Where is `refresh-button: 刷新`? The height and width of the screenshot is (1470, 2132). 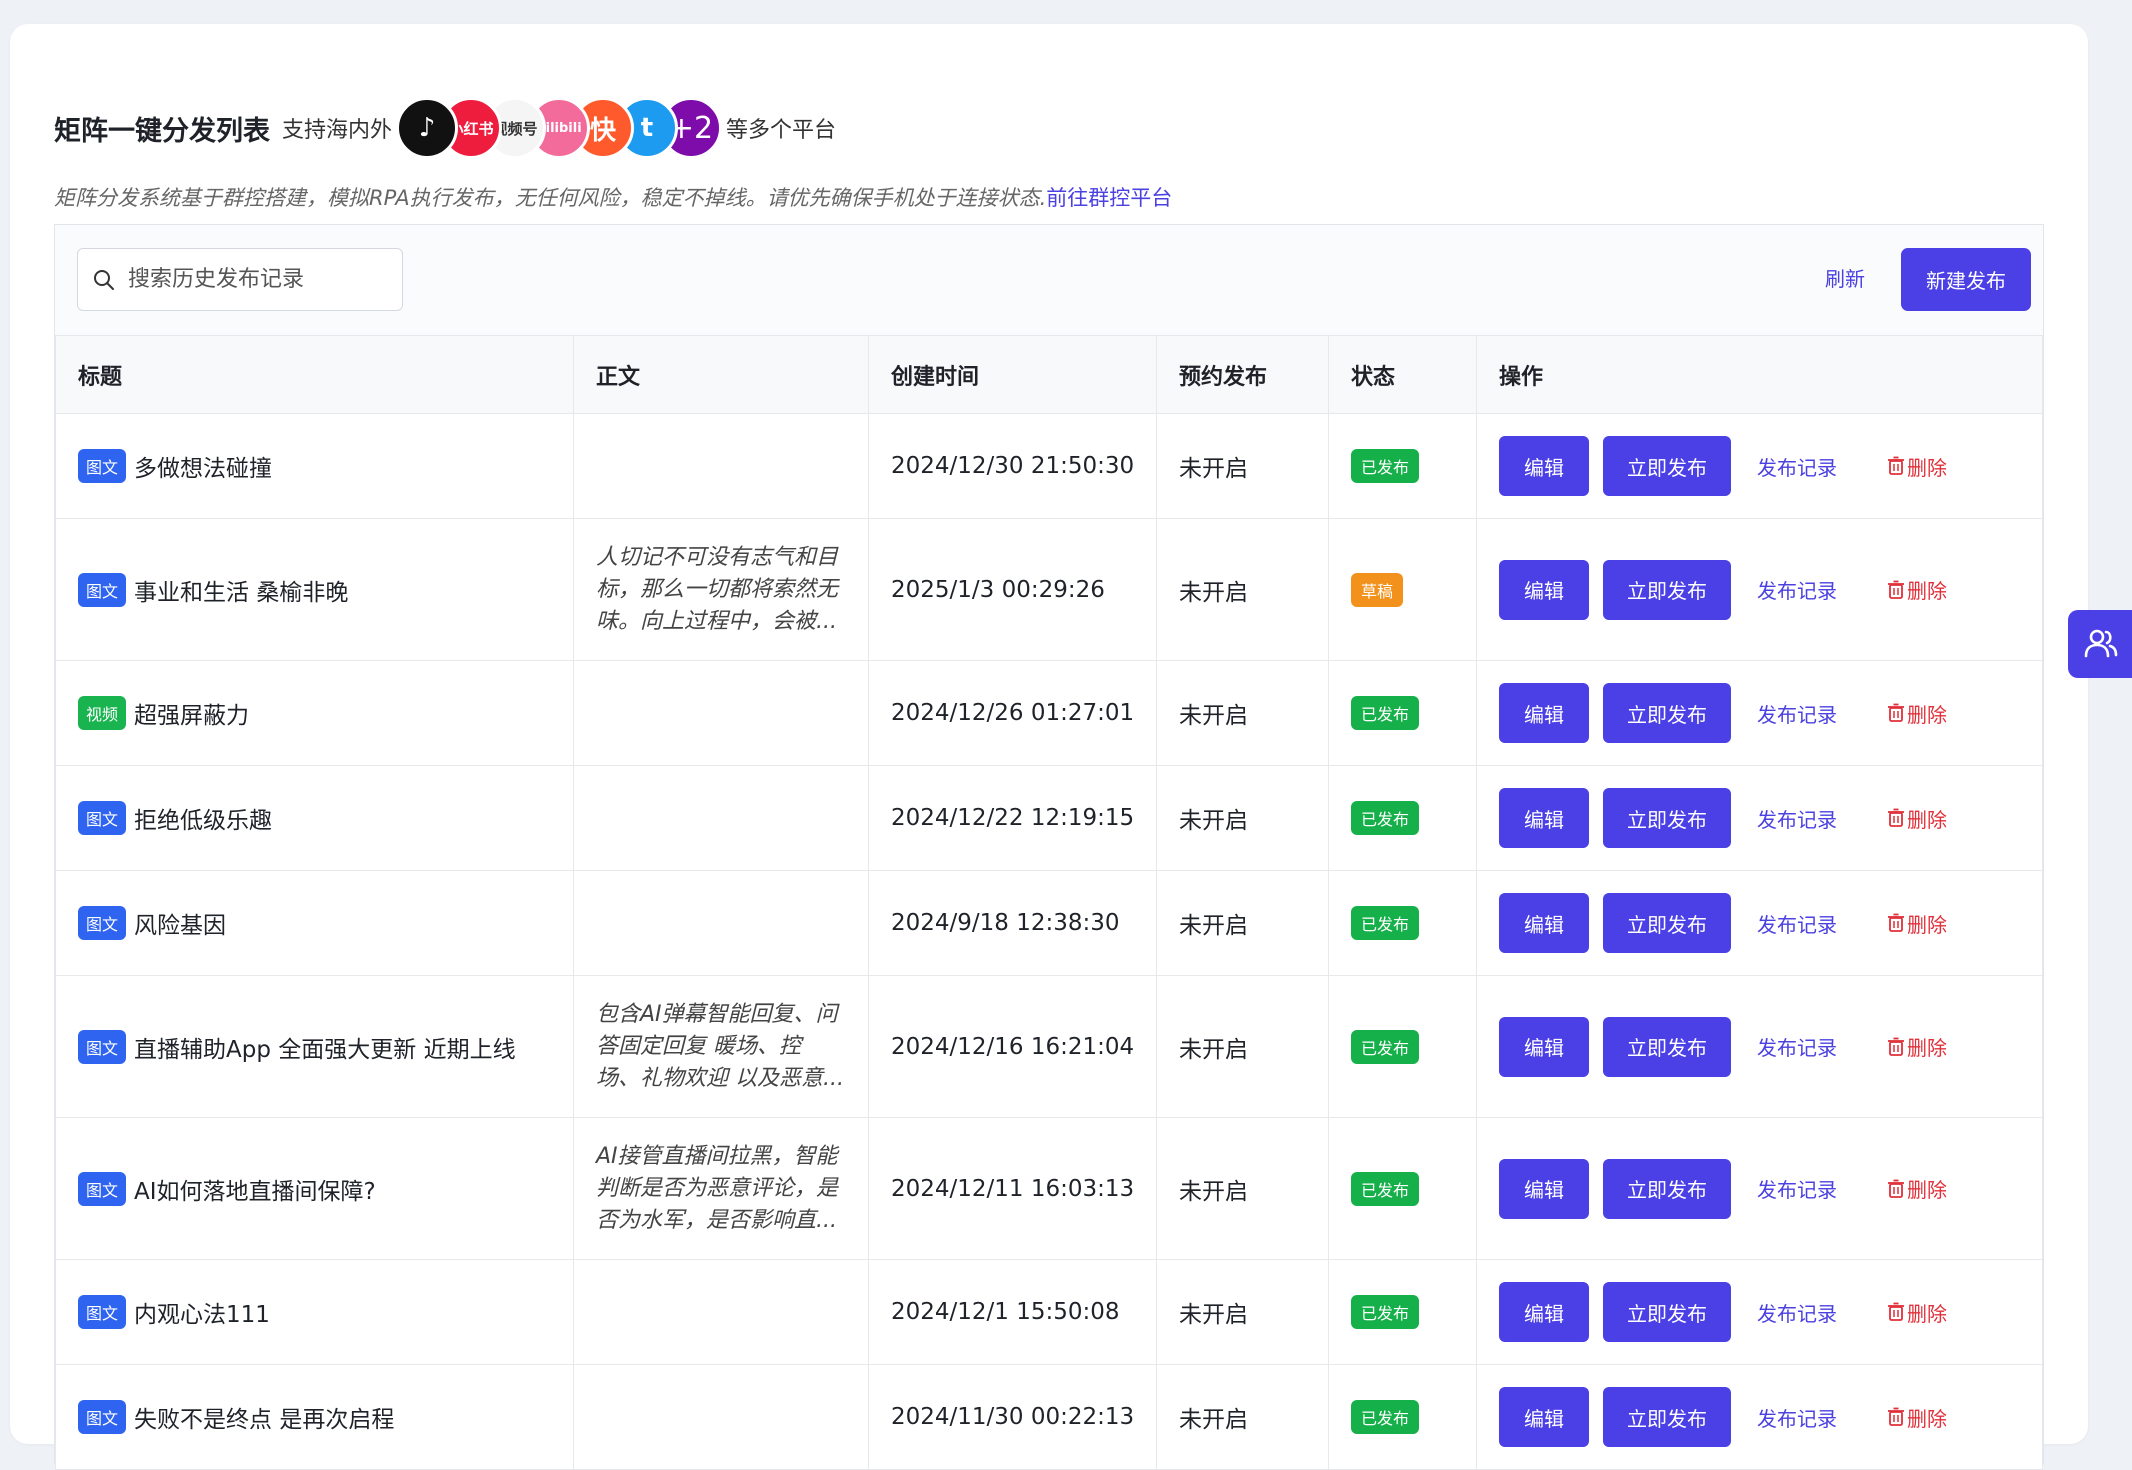
refresh-button: 刷新 is located at coordinates (1845, 277).